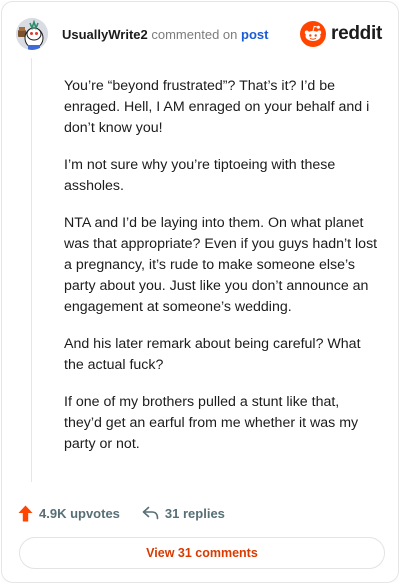 The image size is (400, 584). I want to click on comment-actions: 4.9K upvotes 31 replies, so click(121, 513).